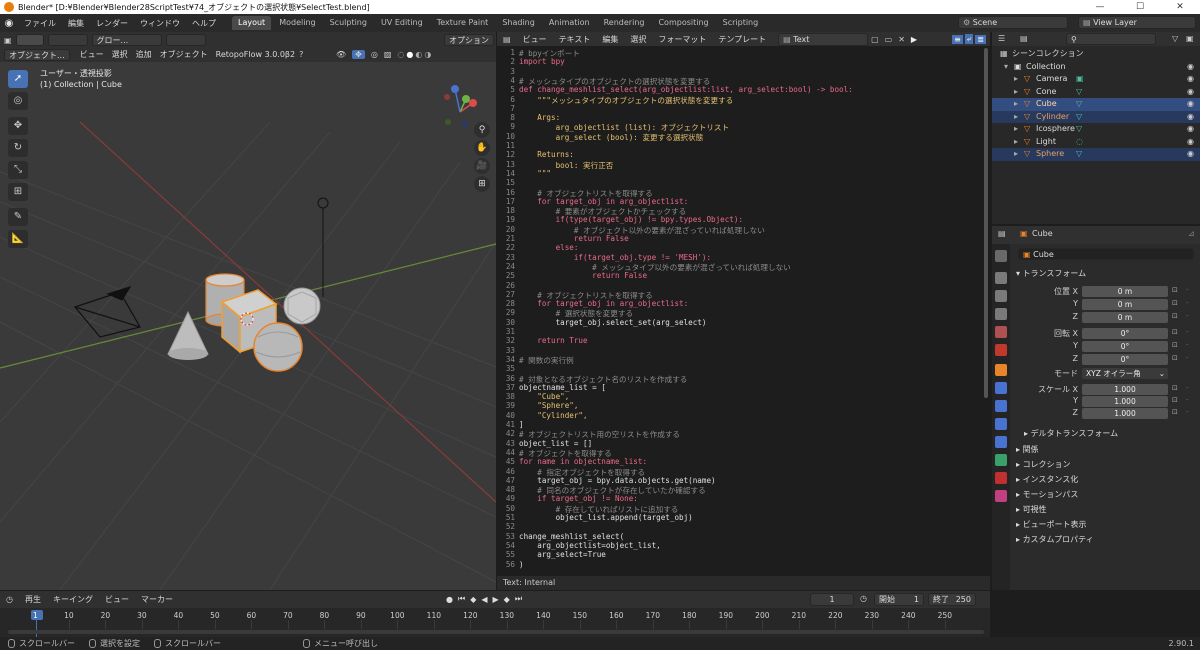 The image size is (1200, 650). What do you see at coordinates (18, 170) in the screenshot?
I see `scale-tool-icon: ⤡` at bounding box center [18, 170].